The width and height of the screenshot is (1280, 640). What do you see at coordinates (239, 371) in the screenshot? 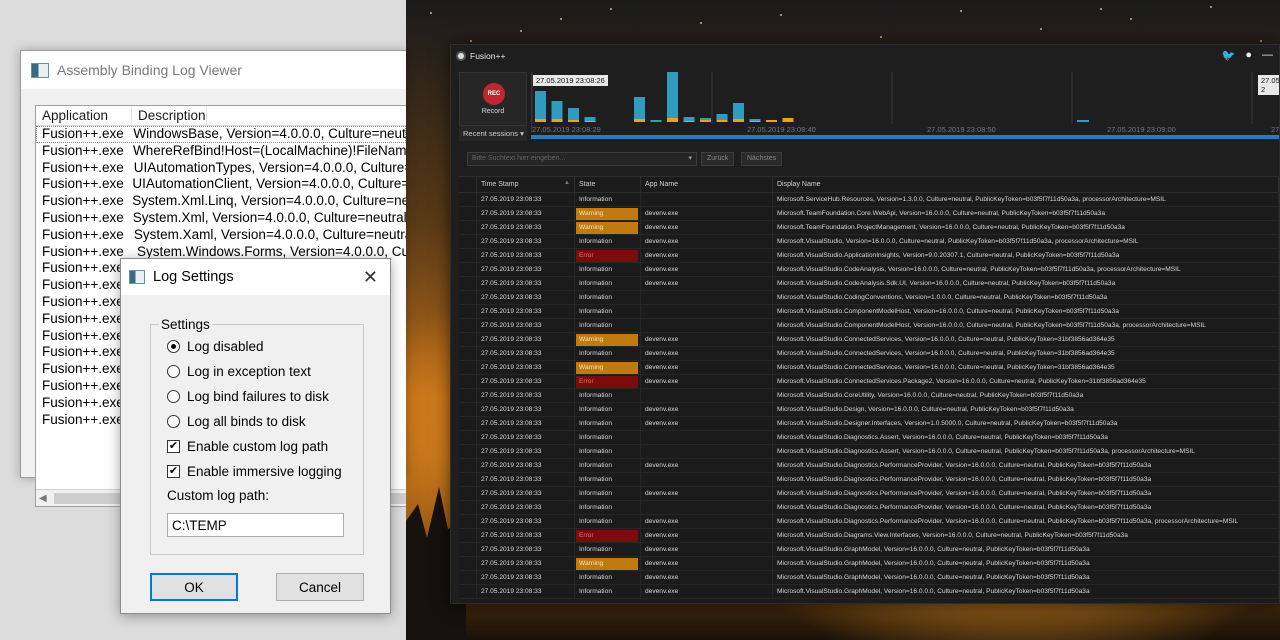
I see `radio-option: Log in exception text` at bounding box center [239, 371].